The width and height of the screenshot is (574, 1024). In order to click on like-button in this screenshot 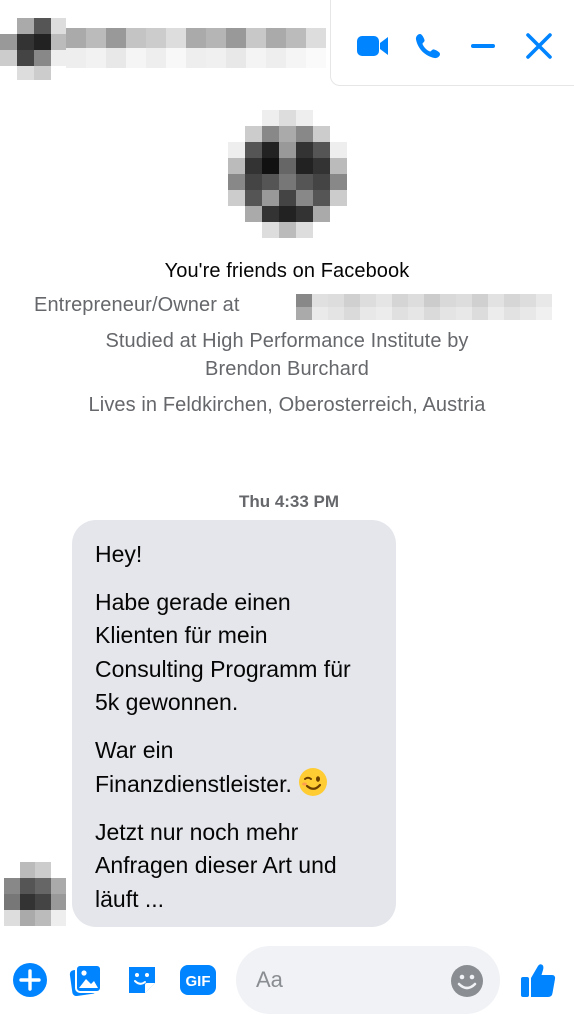, I will do `click(538, 980)`.